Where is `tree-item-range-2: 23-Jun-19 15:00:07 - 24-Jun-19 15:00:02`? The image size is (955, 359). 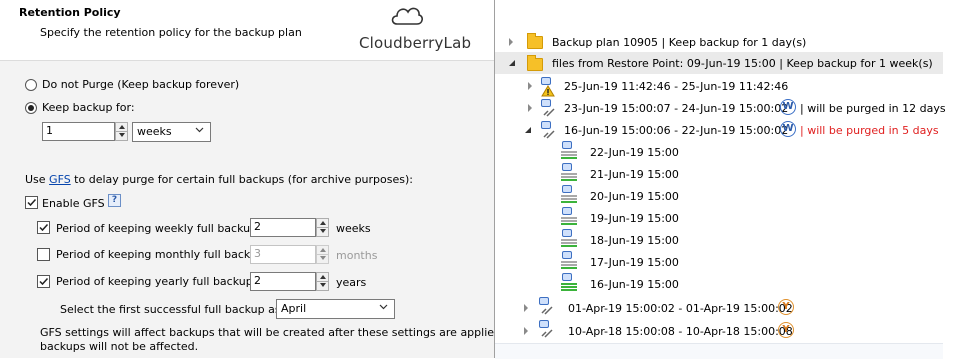
tree-item-range-2: 23-Jun-19 15:00:07 - 24-Jun-19 15:00:02 is located at coordinates (676, 108).